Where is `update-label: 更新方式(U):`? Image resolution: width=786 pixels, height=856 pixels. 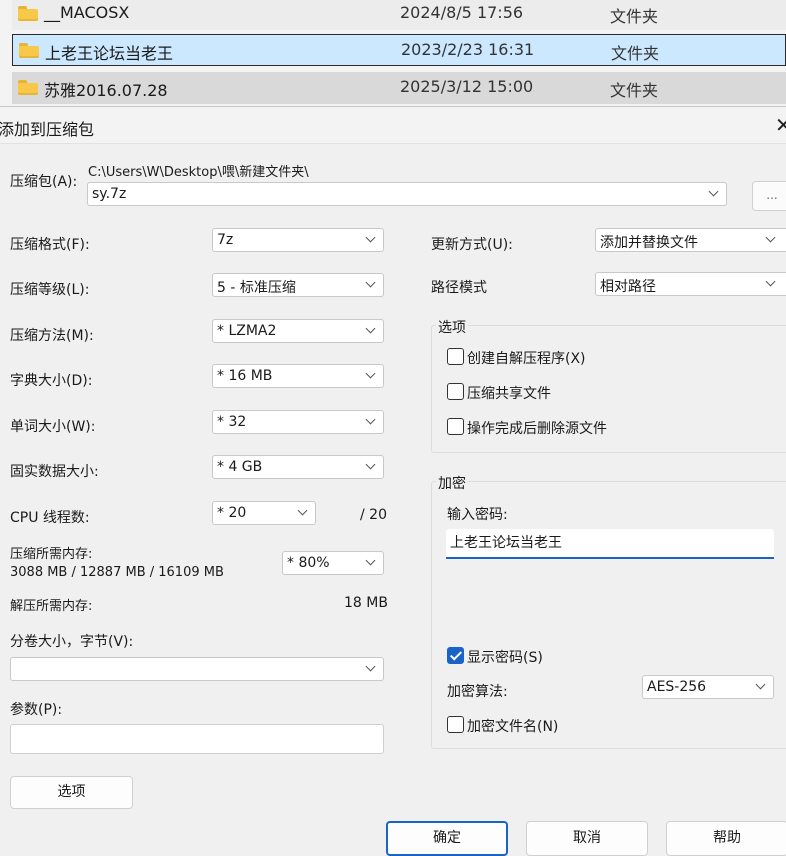 update-label: 更新方式(U): is located at coordinates (472, 245).